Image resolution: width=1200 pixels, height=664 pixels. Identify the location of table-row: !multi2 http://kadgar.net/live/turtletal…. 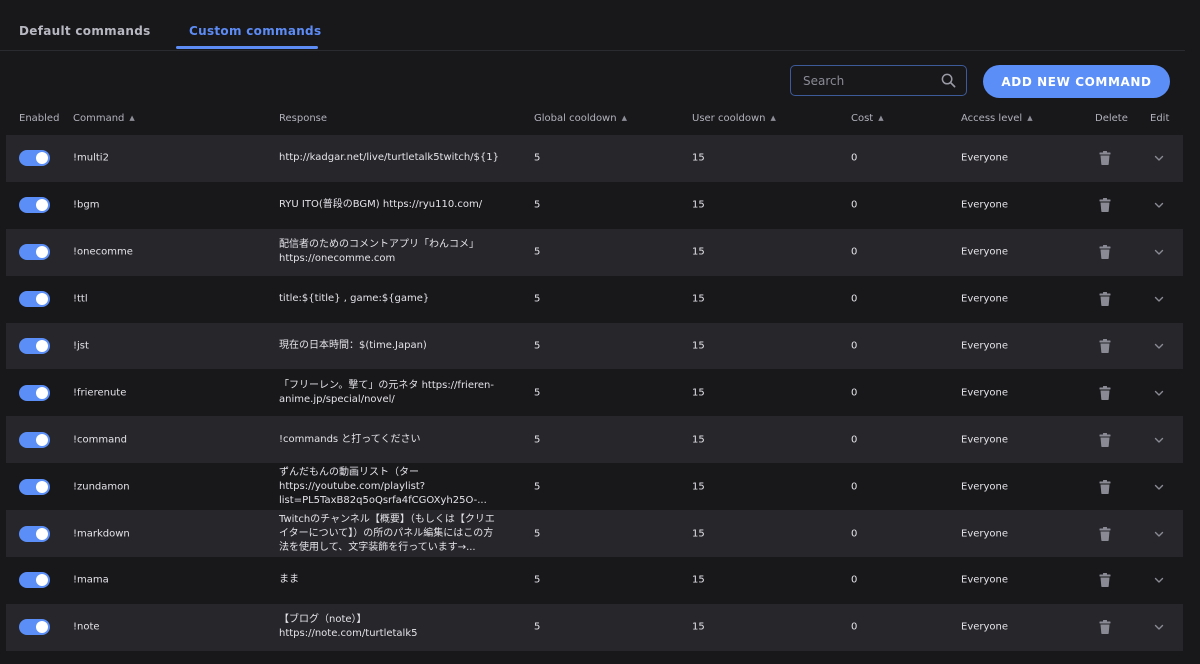
(594, 158).